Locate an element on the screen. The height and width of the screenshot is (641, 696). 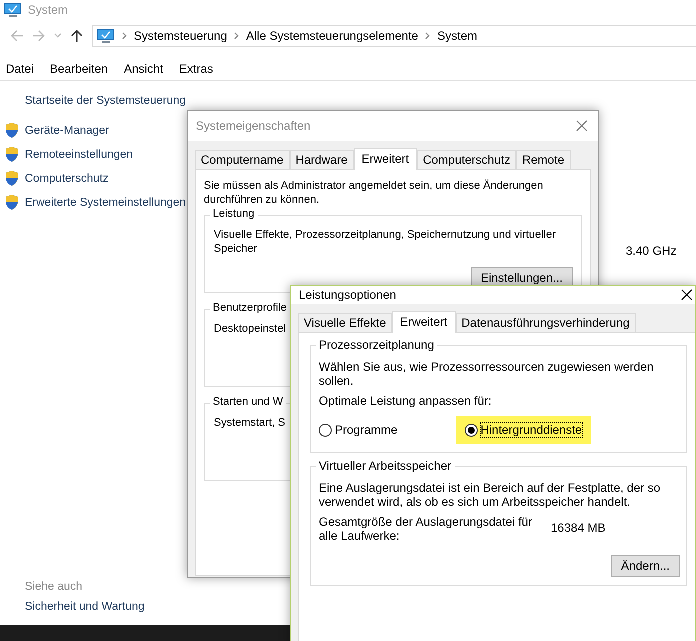
tab: Visuelle Effekte is located at coordinates (345, 322).